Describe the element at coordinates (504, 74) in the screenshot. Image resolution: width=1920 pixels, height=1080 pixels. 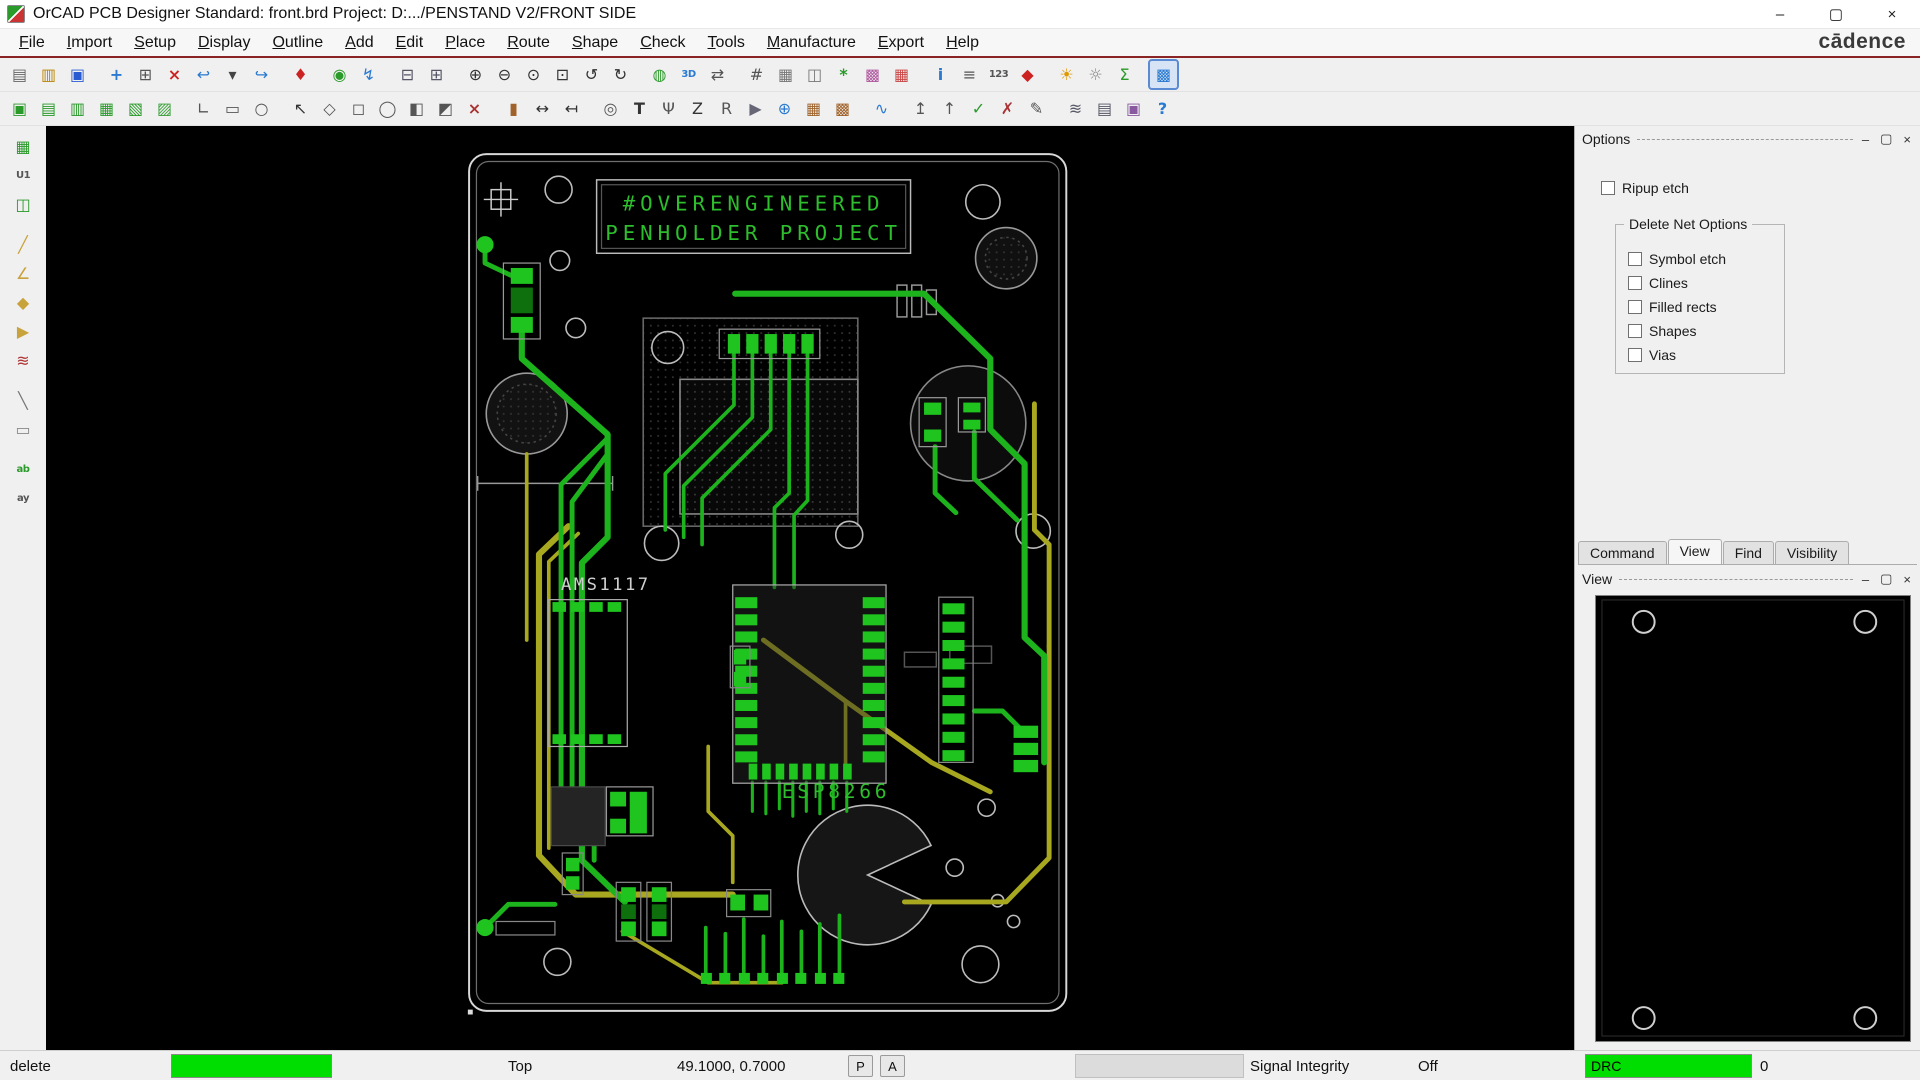
I see `zoom-out-icon: ⊖` at that location.